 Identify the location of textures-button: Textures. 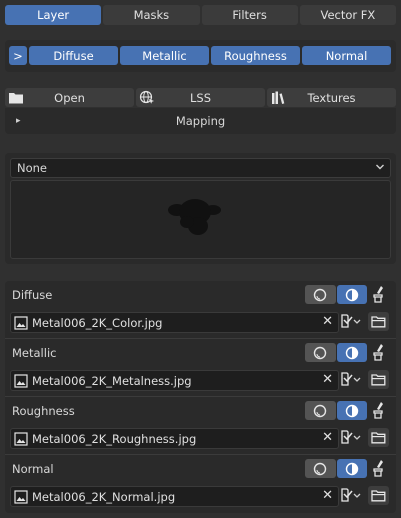
(331, 97).